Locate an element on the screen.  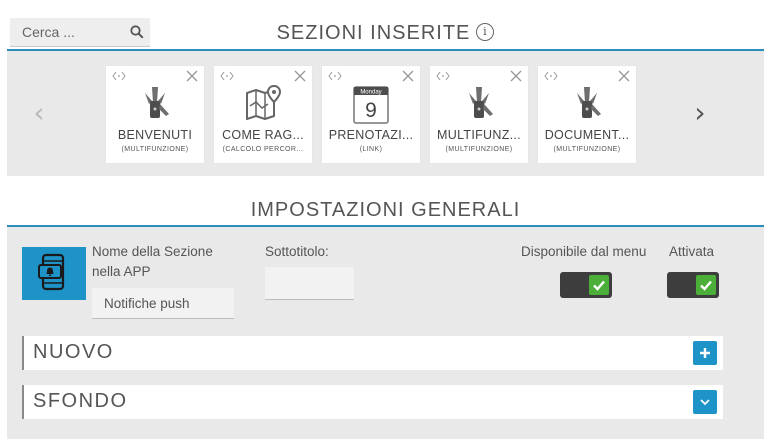
calendar-month-text: Monday is located at coordinates (370, 92).